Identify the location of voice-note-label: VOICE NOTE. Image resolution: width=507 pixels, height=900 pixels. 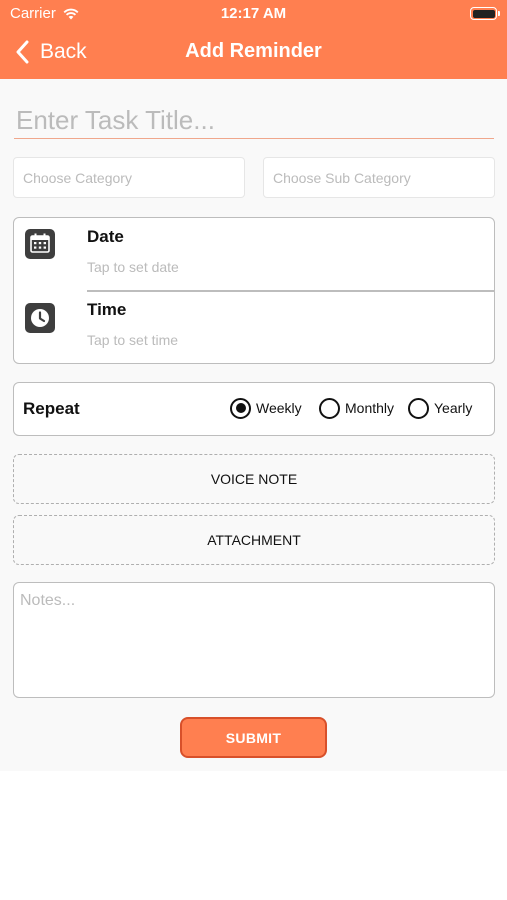
(254, 479).